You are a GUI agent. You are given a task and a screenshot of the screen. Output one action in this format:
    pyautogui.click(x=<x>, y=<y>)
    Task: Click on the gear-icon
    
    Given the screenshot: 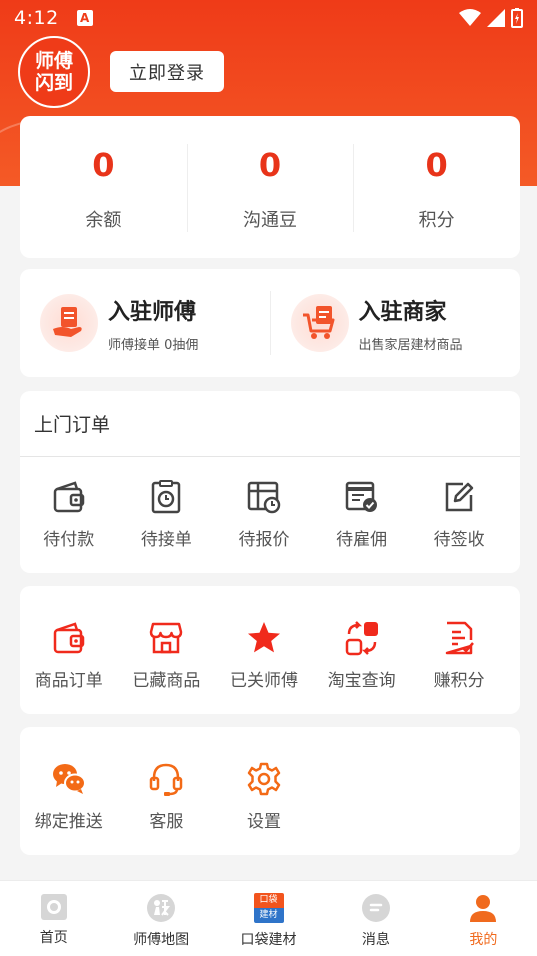 What is the action you would take?
    pyautogui.click(x=264, y=779)
    